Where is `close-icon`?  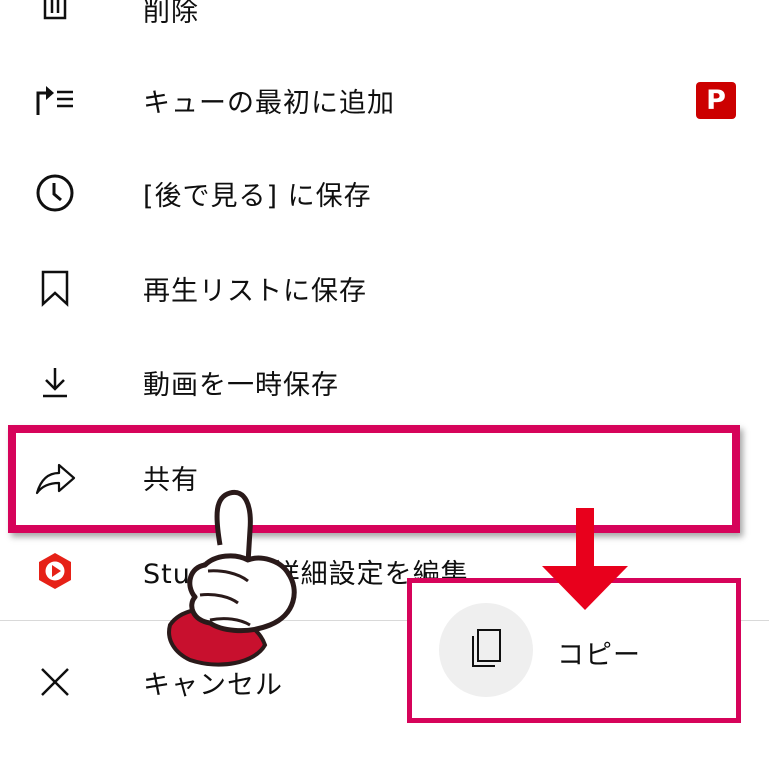 close-icon is located at coordinates (55, 682).